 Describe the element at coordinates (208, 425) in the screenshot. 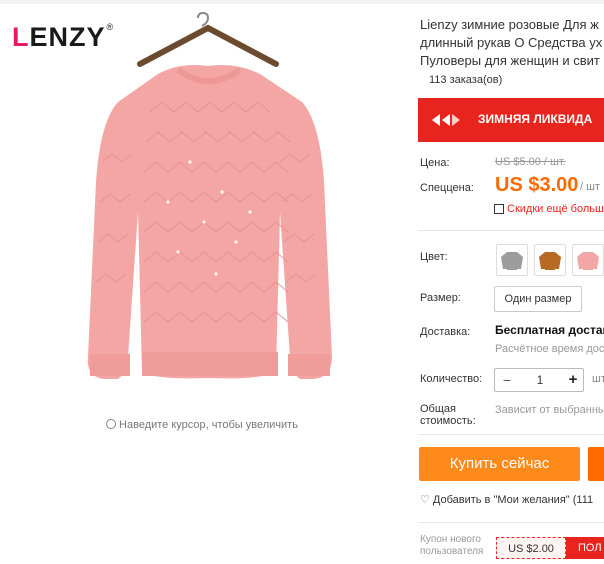

I see `zoom-hint-text: Наведите курсор, чтобы увеличить` at that location.